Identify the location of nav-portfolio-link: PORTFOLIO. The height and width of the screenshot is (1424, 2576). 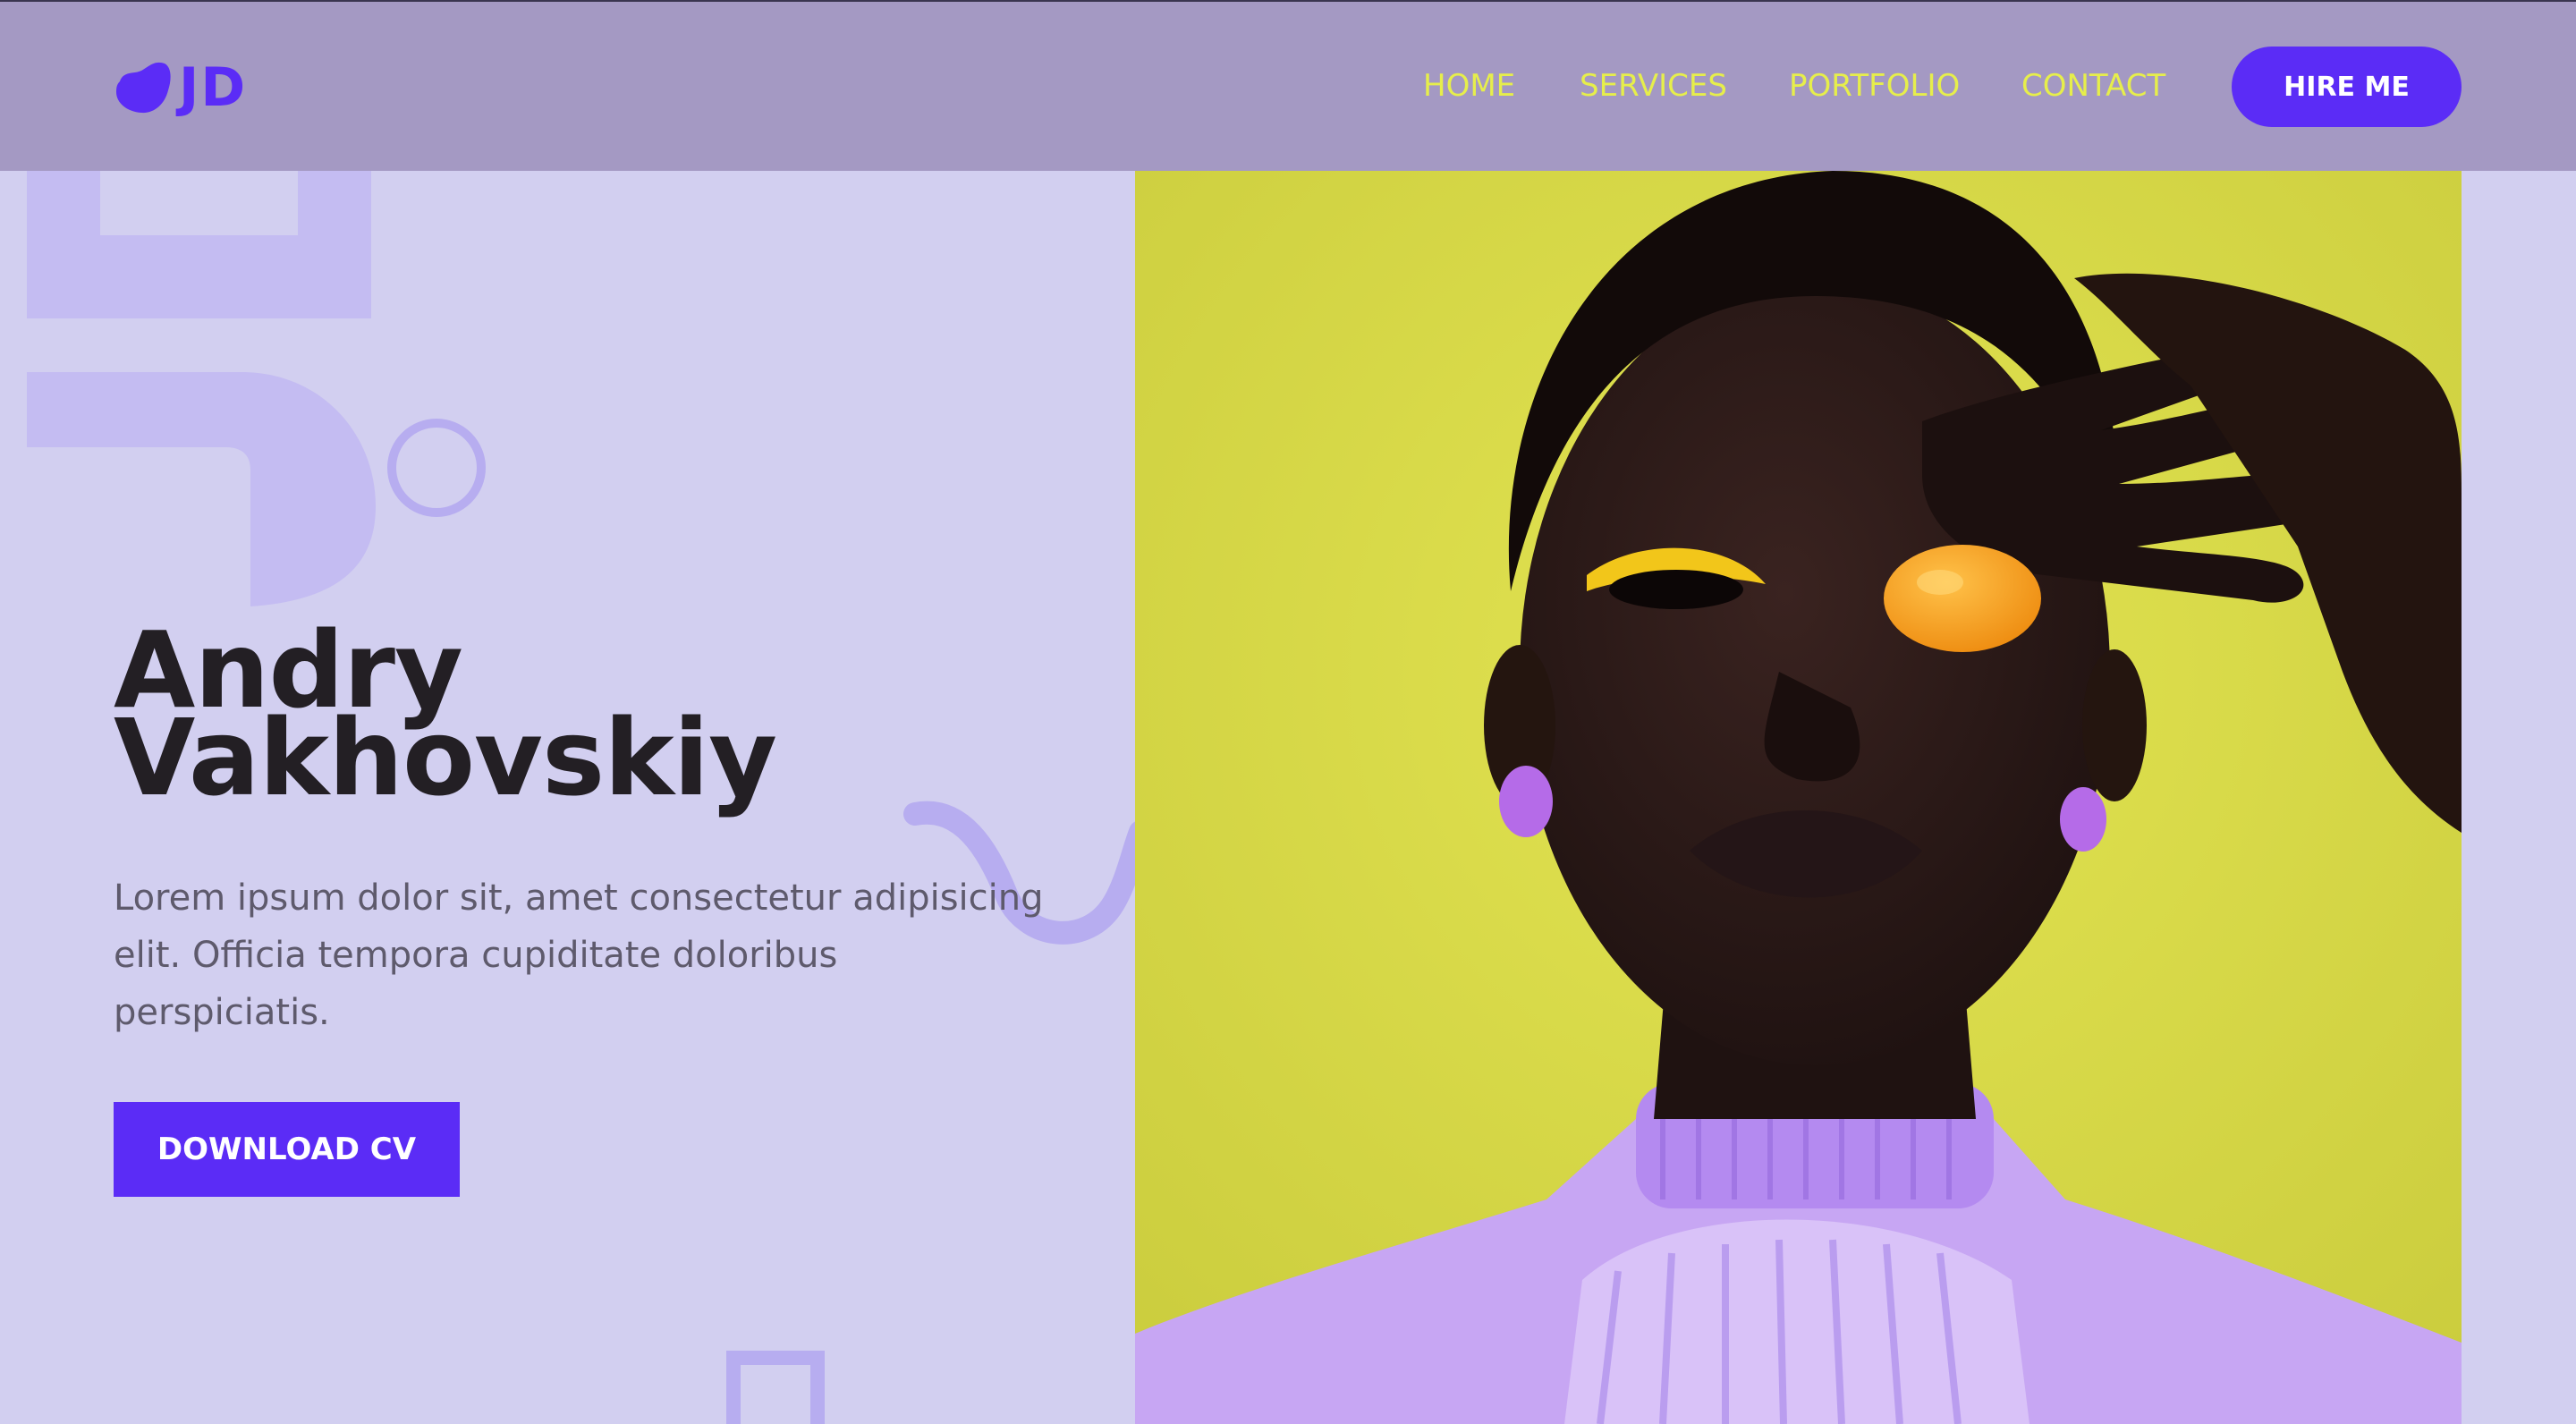
(1874, 86).